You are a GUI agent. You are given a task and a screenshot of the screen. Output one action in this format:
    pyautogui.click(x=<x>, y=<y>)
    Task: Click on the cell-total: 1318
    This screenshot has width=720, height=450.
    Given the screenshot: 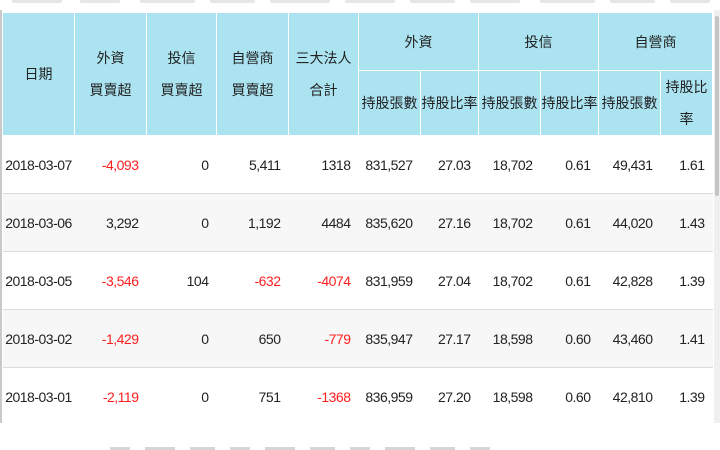 What is the action you would take?
    pyautogui.click(x=323, y=164)
    